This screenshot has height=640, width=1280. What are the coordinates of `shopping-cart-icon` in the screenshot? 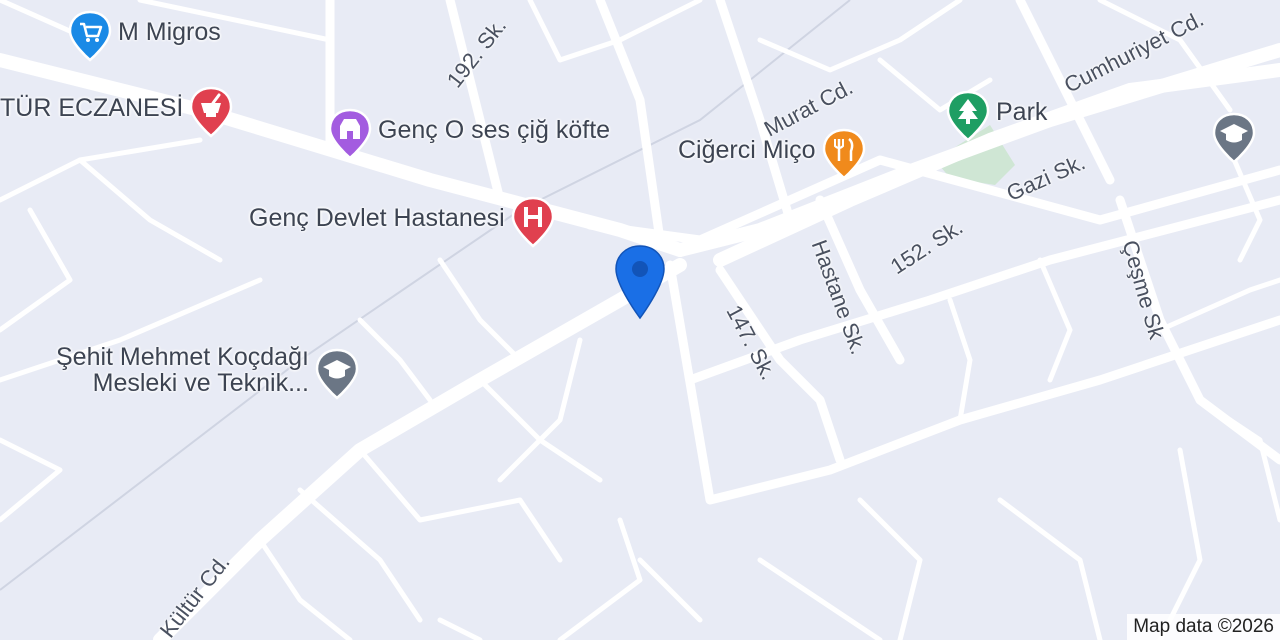 It's located at (90, 36).